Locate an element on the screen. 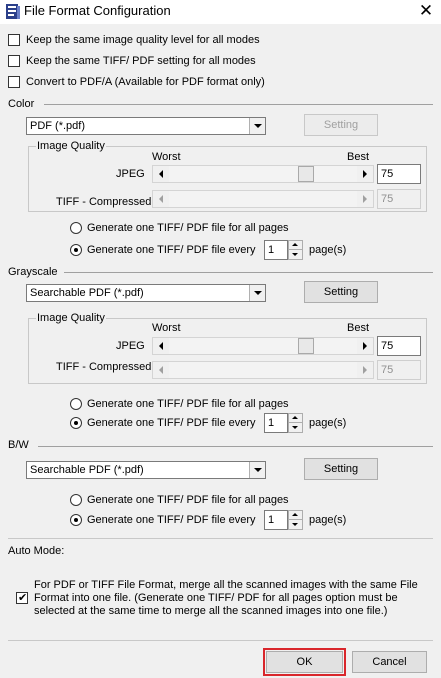  color-format-dropdown: PDF (*.pdf) is located at coordinates (146, 126).